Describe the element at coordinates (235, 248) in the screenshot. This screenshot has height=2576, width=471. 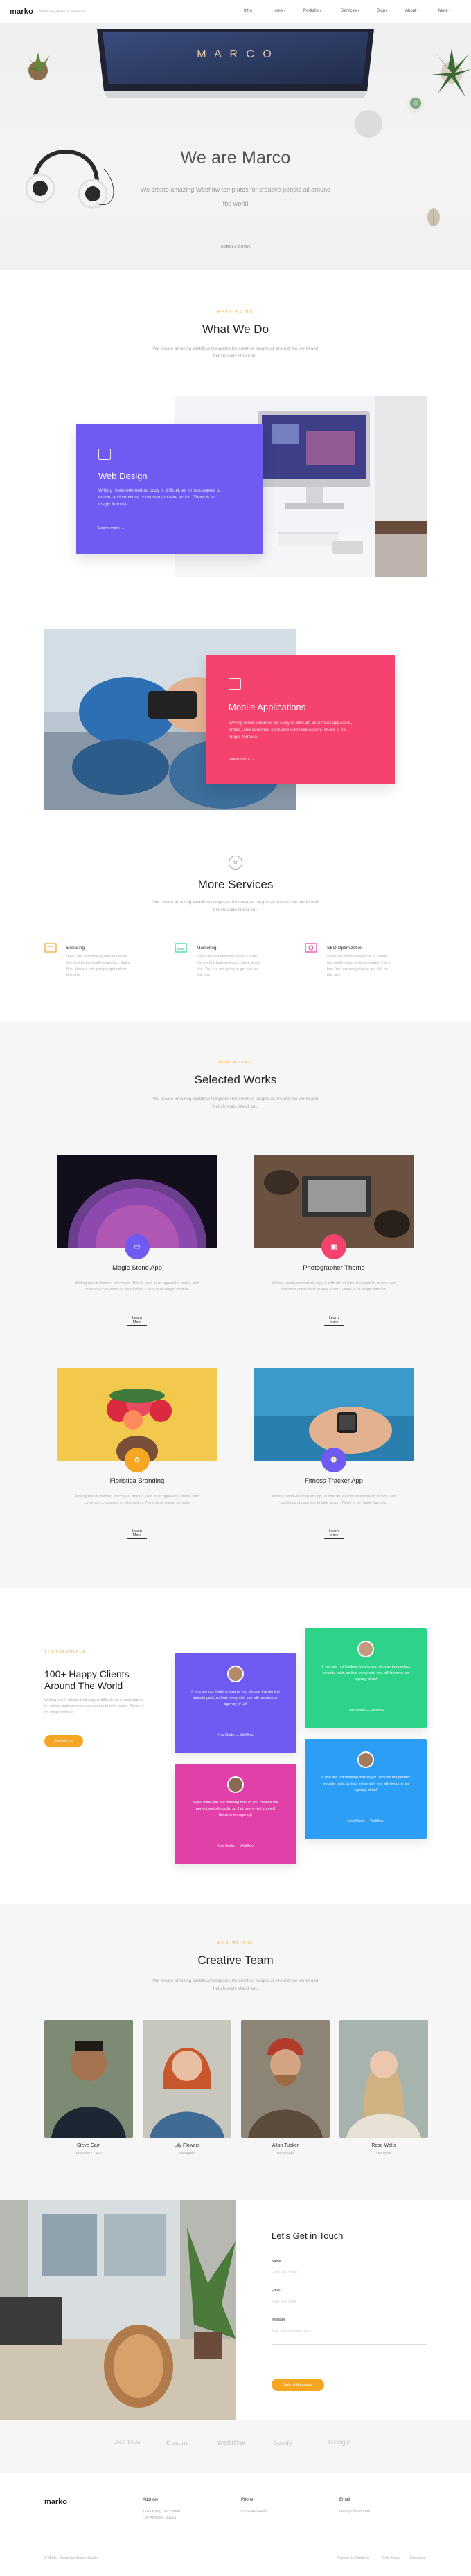
I see `scroll-down-link: SCROLL DOWN` at that location.